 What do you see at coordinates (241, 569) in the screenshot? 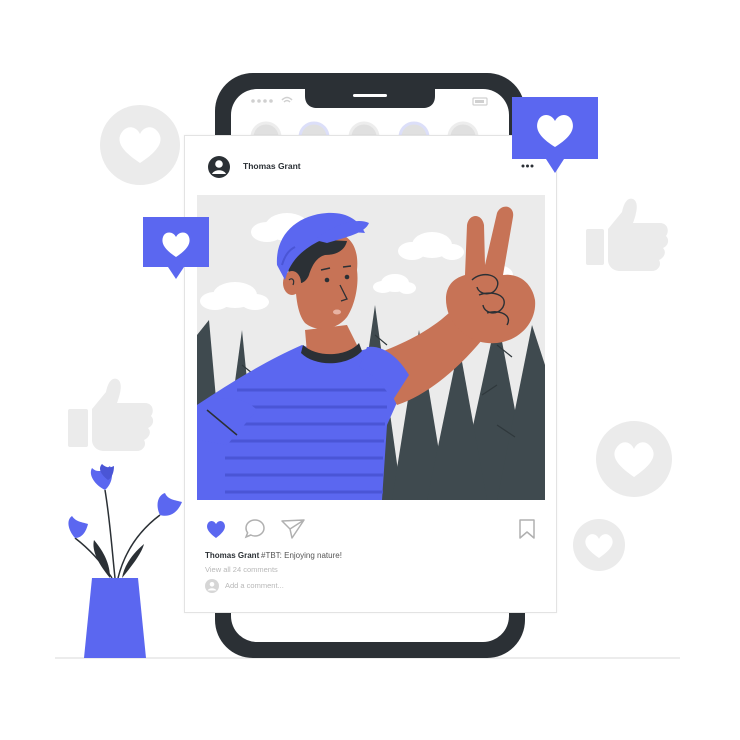
I see `view-comments-link: View all 24 comments` at bounding box center [241, 569].